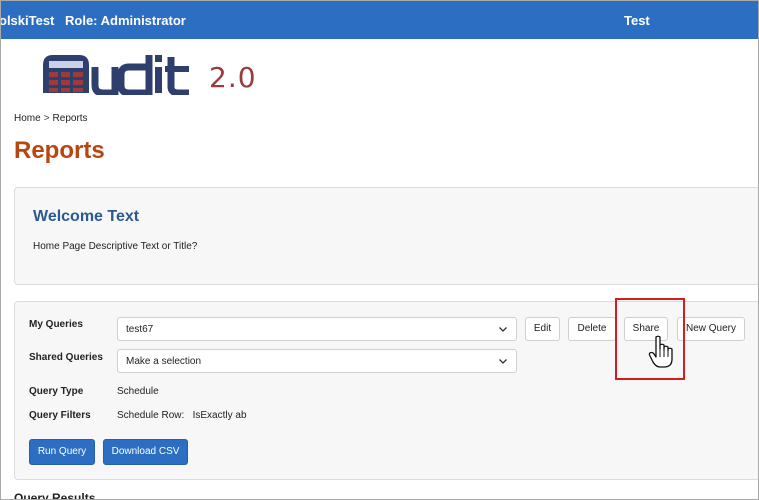 The image size is (759, 500). I want to click on shared-queries-label: Shared Queries, so click(66, 357).